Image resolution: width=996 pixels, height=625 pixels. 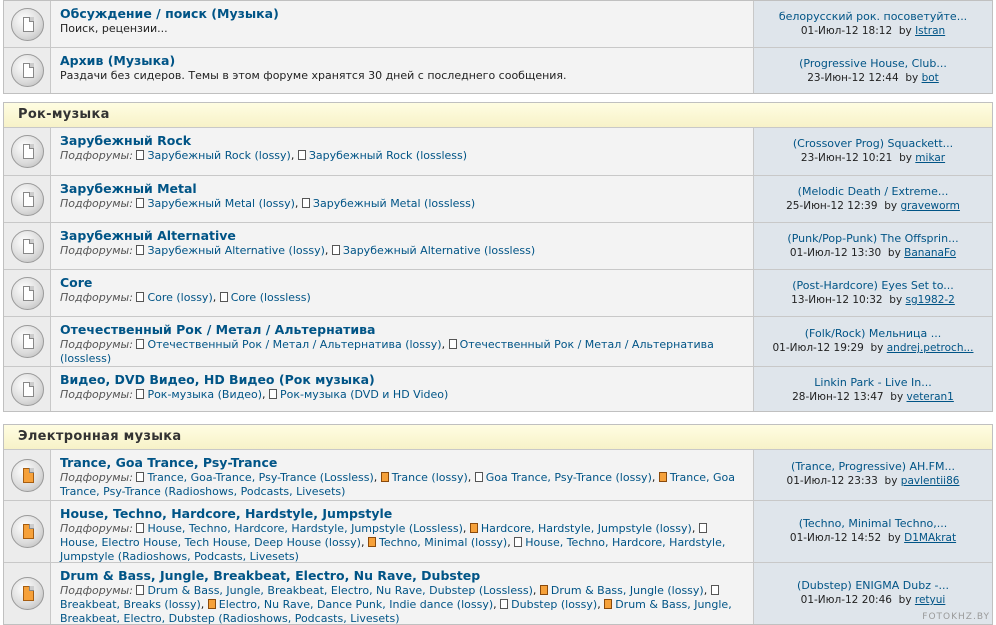 What do you see at coordinates (930, 600) in the screenshot?
I see `last-post-user-link: retyui` at bounding box center [930, 600].